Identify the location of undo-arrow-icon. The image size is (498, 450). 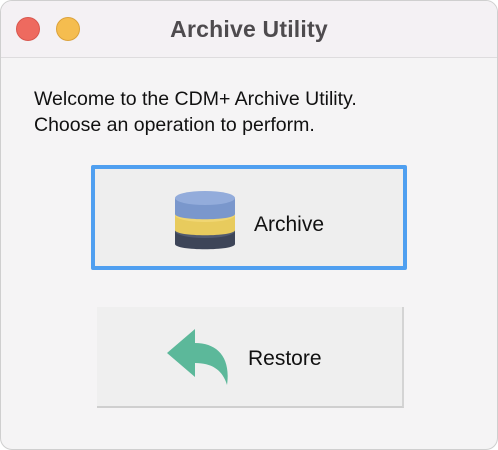
(198, 361).